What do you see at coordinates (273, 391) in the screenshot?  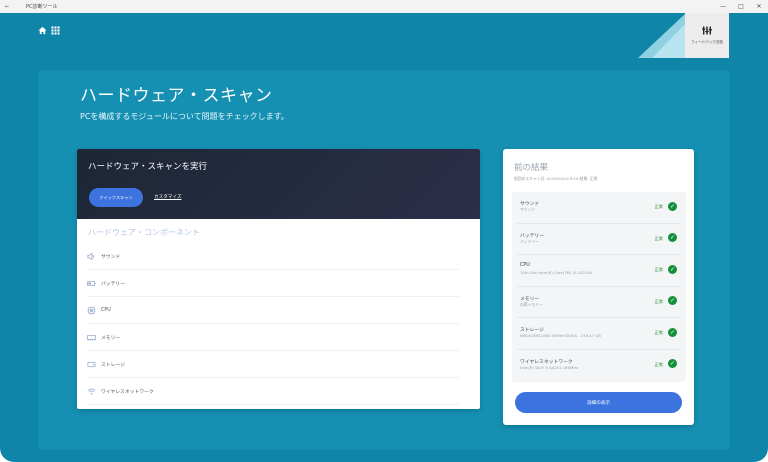 I see `component-item-wireless: ワイヤレスネットワーク` at bounding box center [273, 391].